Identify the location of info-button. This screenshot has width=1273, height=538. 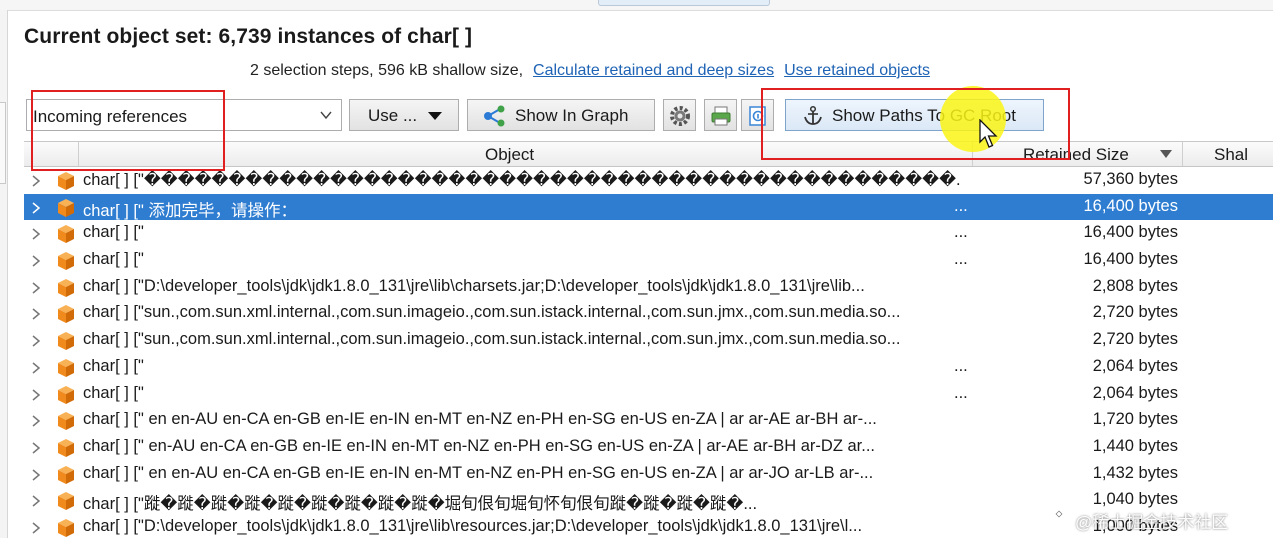
(757, 115).